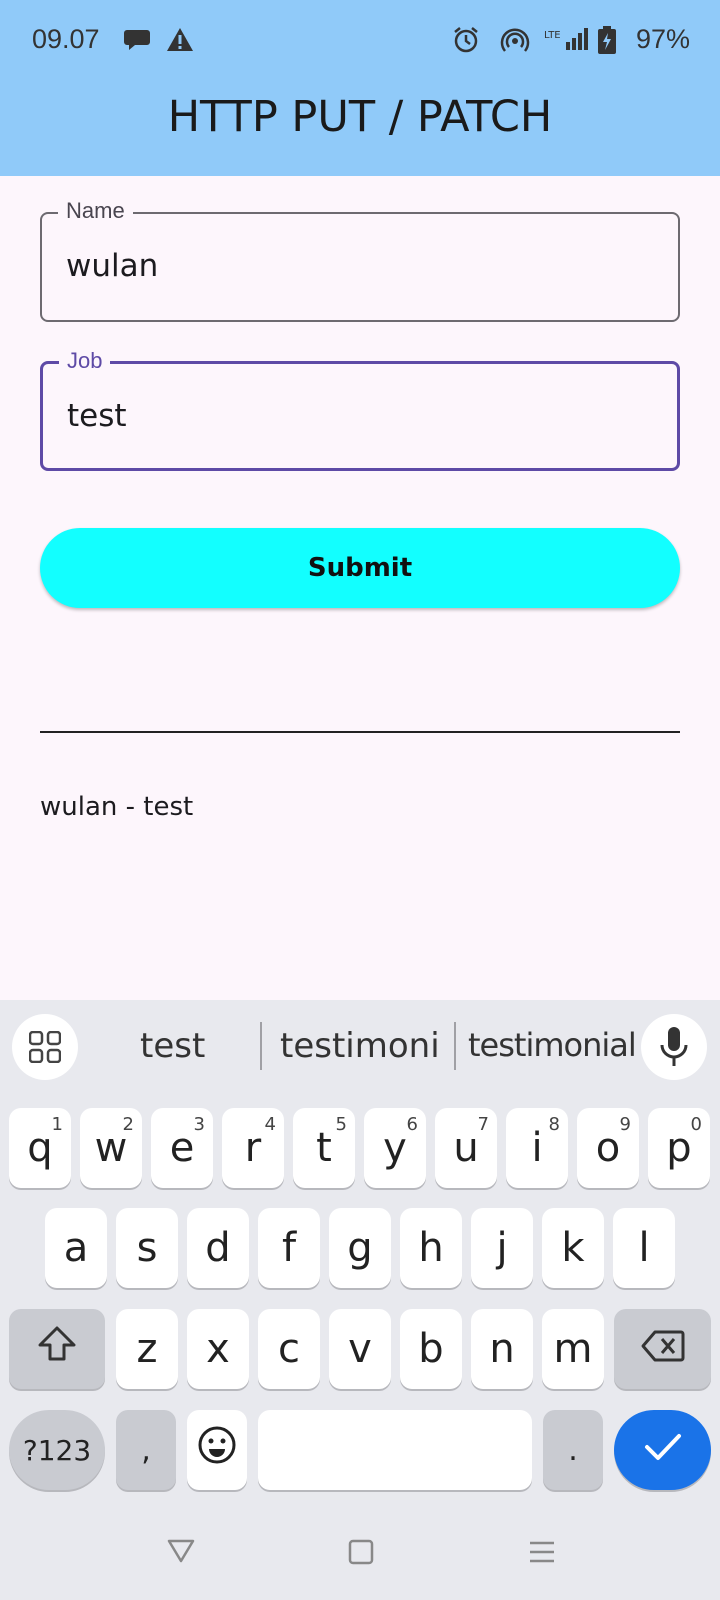 Image resolution: width=720 pixels, height=1600 pixels. I want to click on job-field: Job test, so click(360, 409).